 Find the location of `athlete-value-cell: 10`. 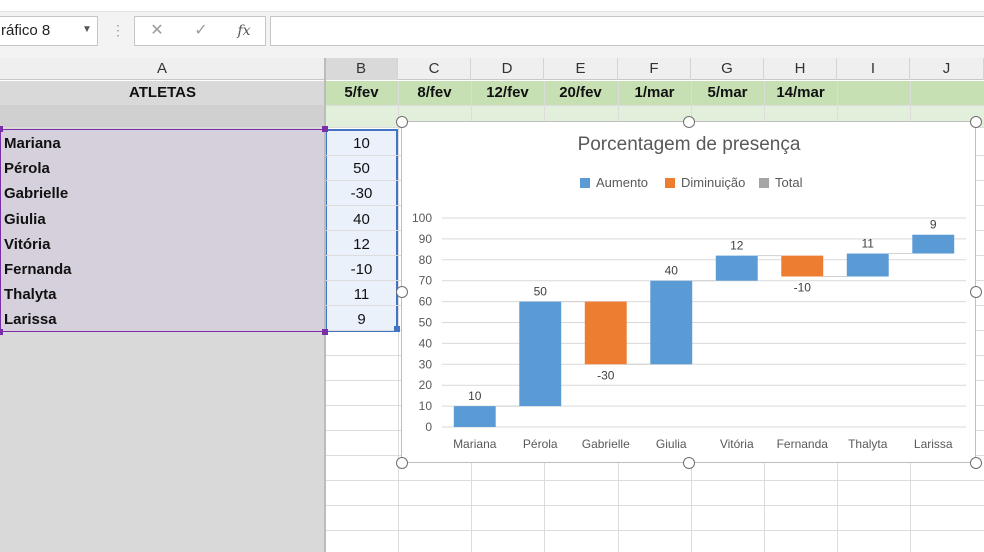

athlete-value-cell: 10 is located at coordinates (361, 143).